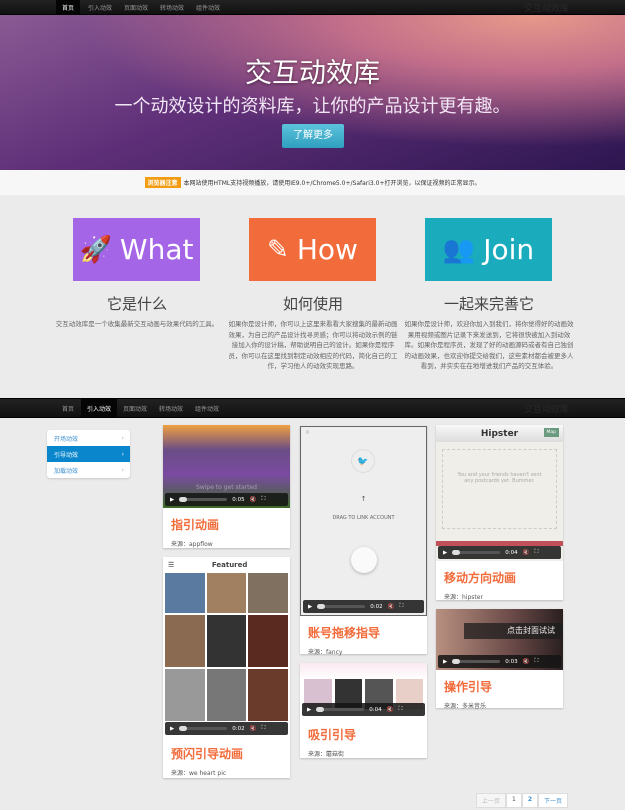  What do you see at coordinates (312, 408) in the screenshot?
I see `secondary-nav: 首页 引入动效 页面动效 转场动效 组件动效 交互动效库` at bounding box center [312, 408].